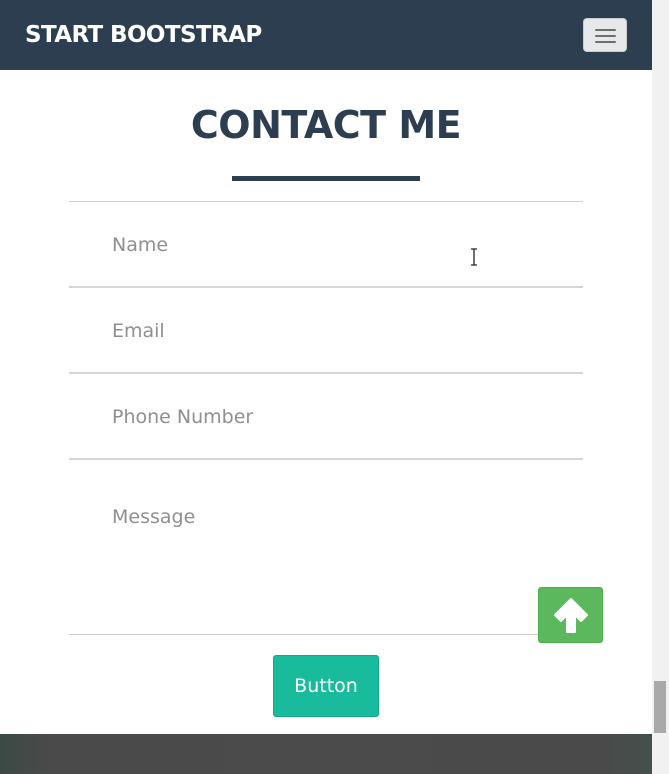  What do you see at coordinates (474, 257) in the screenshot?
I see `text-cursor-icon` at bounding box center [474, 257].